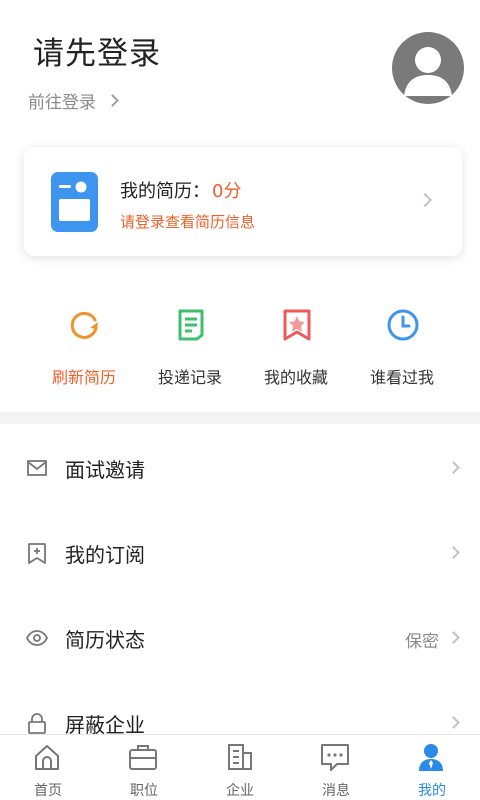 Image resolution: width=480 pixels, height=800 pixels. Describe the element at coordinates (190, 347) in the screenshot. I see `quick-action-delivery-records: 投递记录` at that location.